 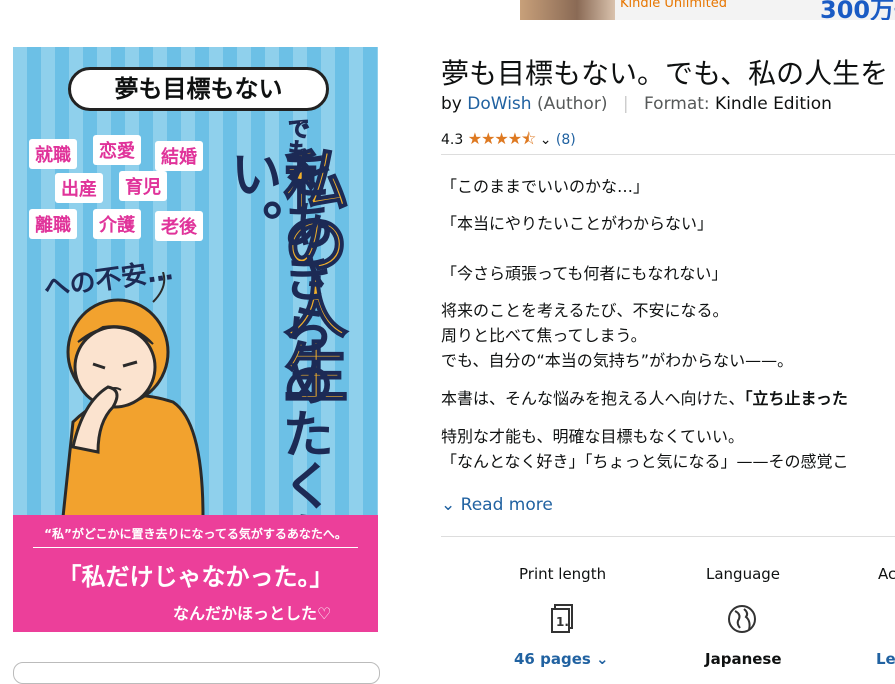 I want to click on cover-tag: 介護, so click(x=117, y=224).